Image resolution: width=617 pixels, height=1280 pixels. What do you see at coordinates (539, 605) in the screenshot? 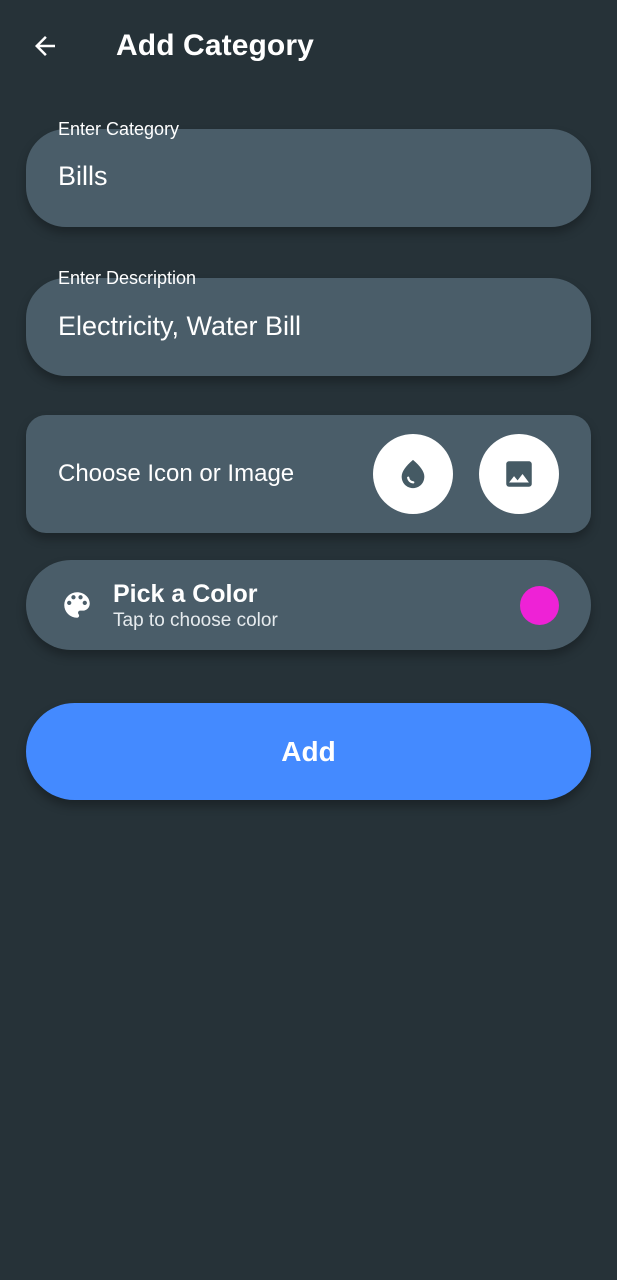
I see `selected-color-swatch` at bounding box center [539, 605].